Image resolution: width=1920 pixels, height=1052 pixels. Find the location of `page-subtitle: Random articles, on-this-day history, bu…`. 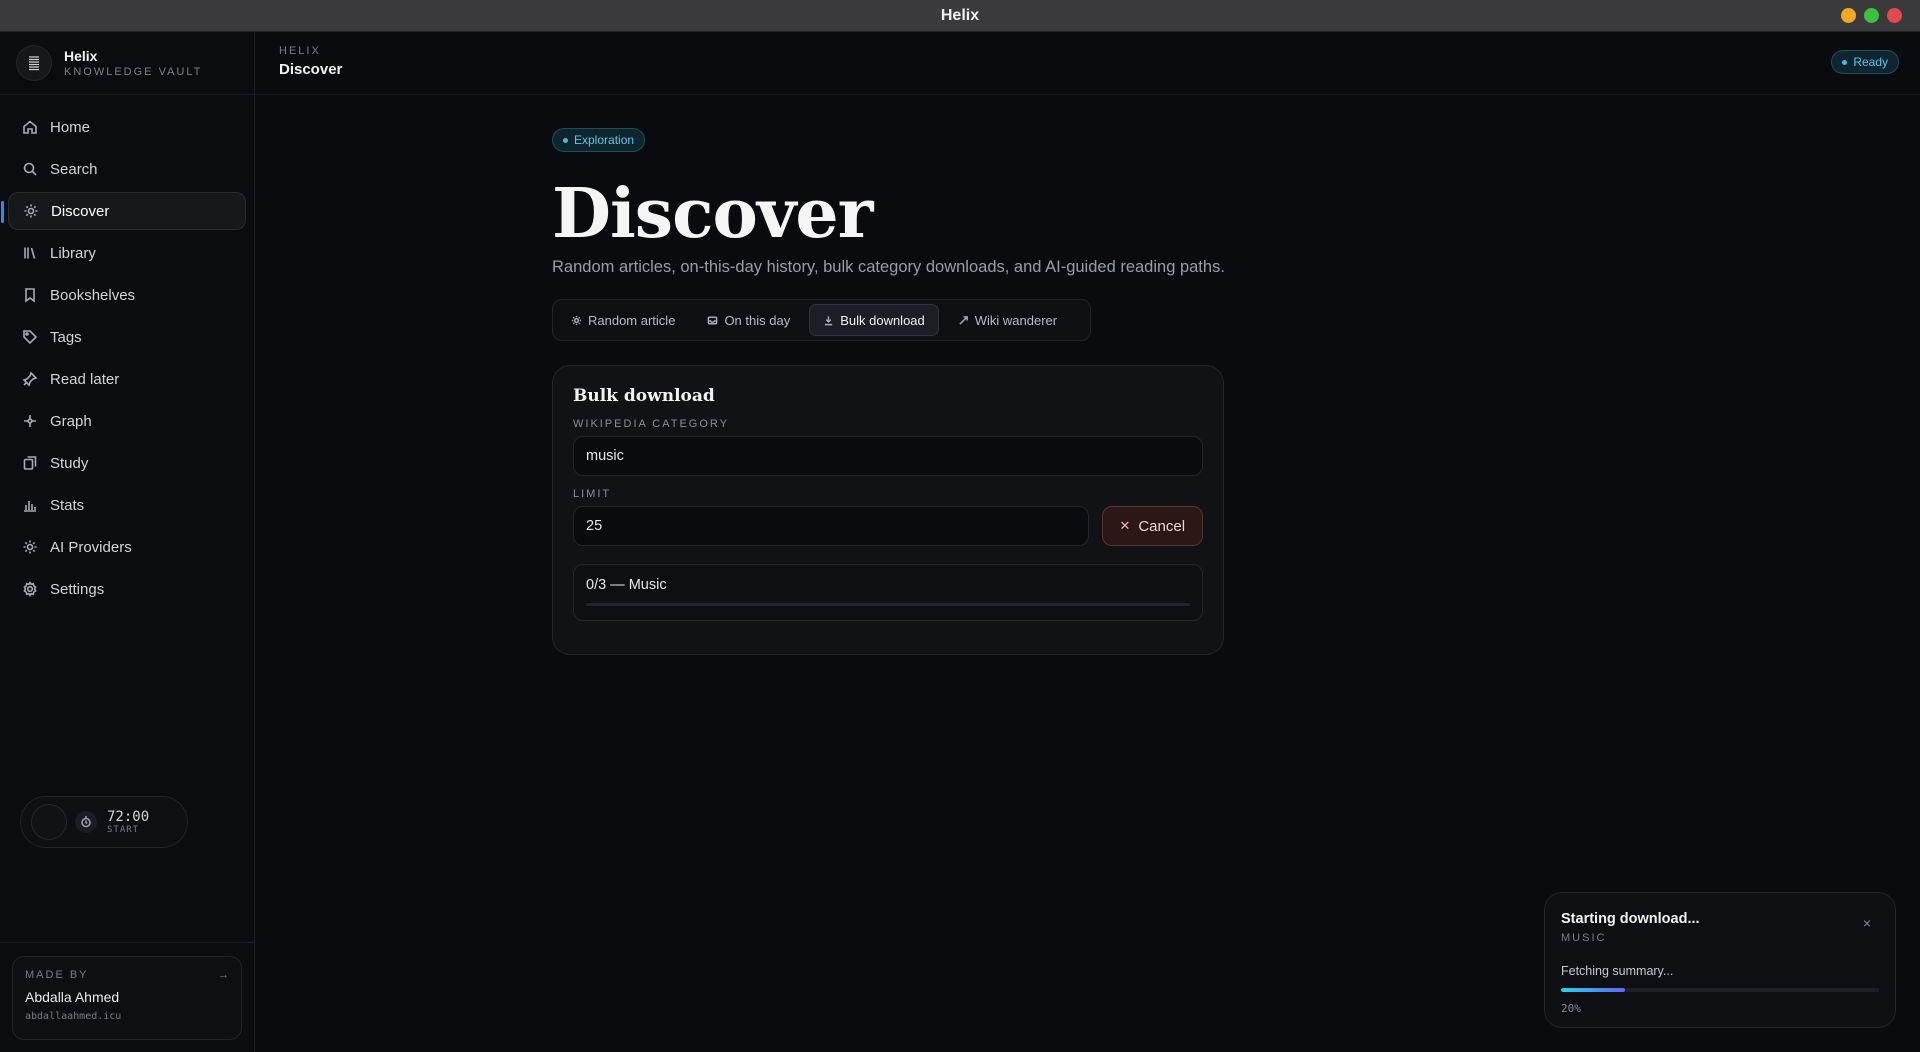

page-subtitle: Random articles, on-this-day history, bu… is located at coordinates (888, 267).